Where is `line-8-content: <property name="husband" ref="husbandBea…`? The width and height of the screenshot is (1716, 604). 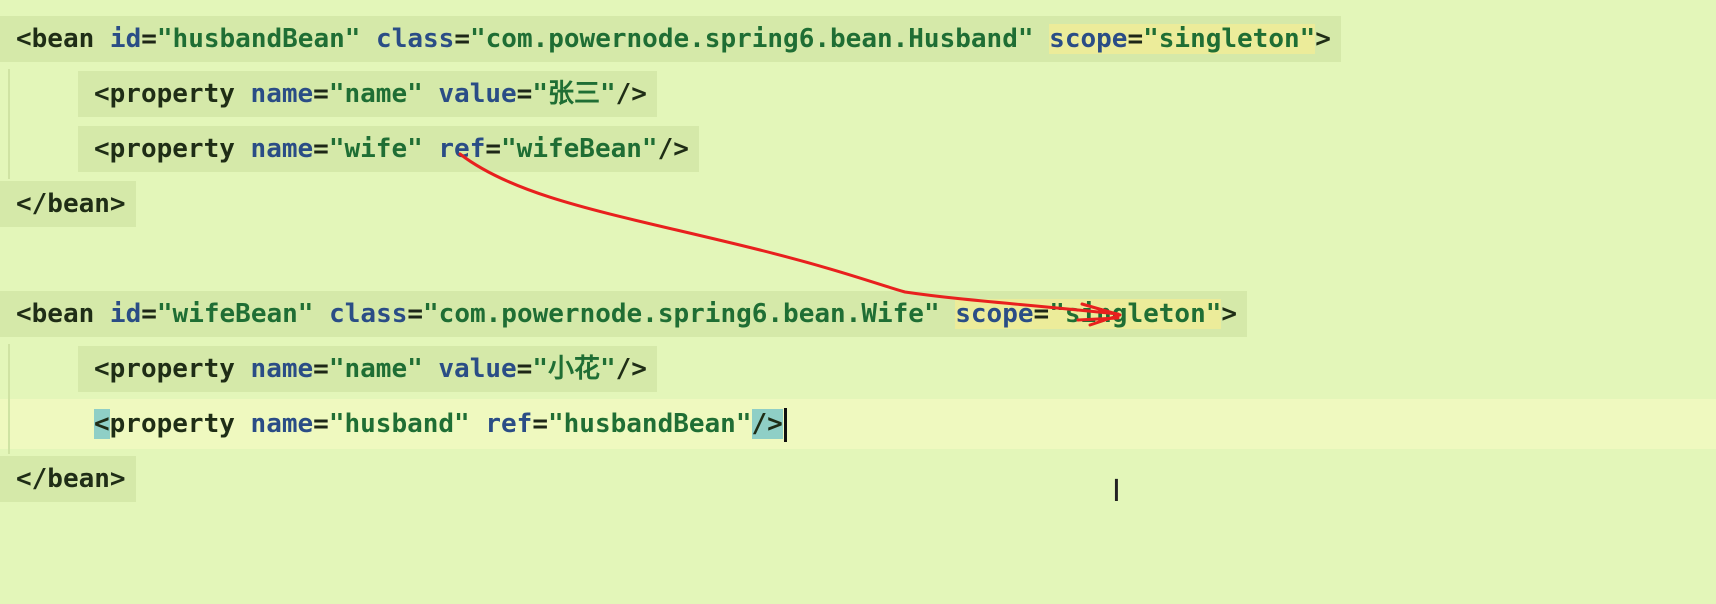
line-8-content: <property name="husband" ref="husbandBea… is located at coordinates (440, 424).